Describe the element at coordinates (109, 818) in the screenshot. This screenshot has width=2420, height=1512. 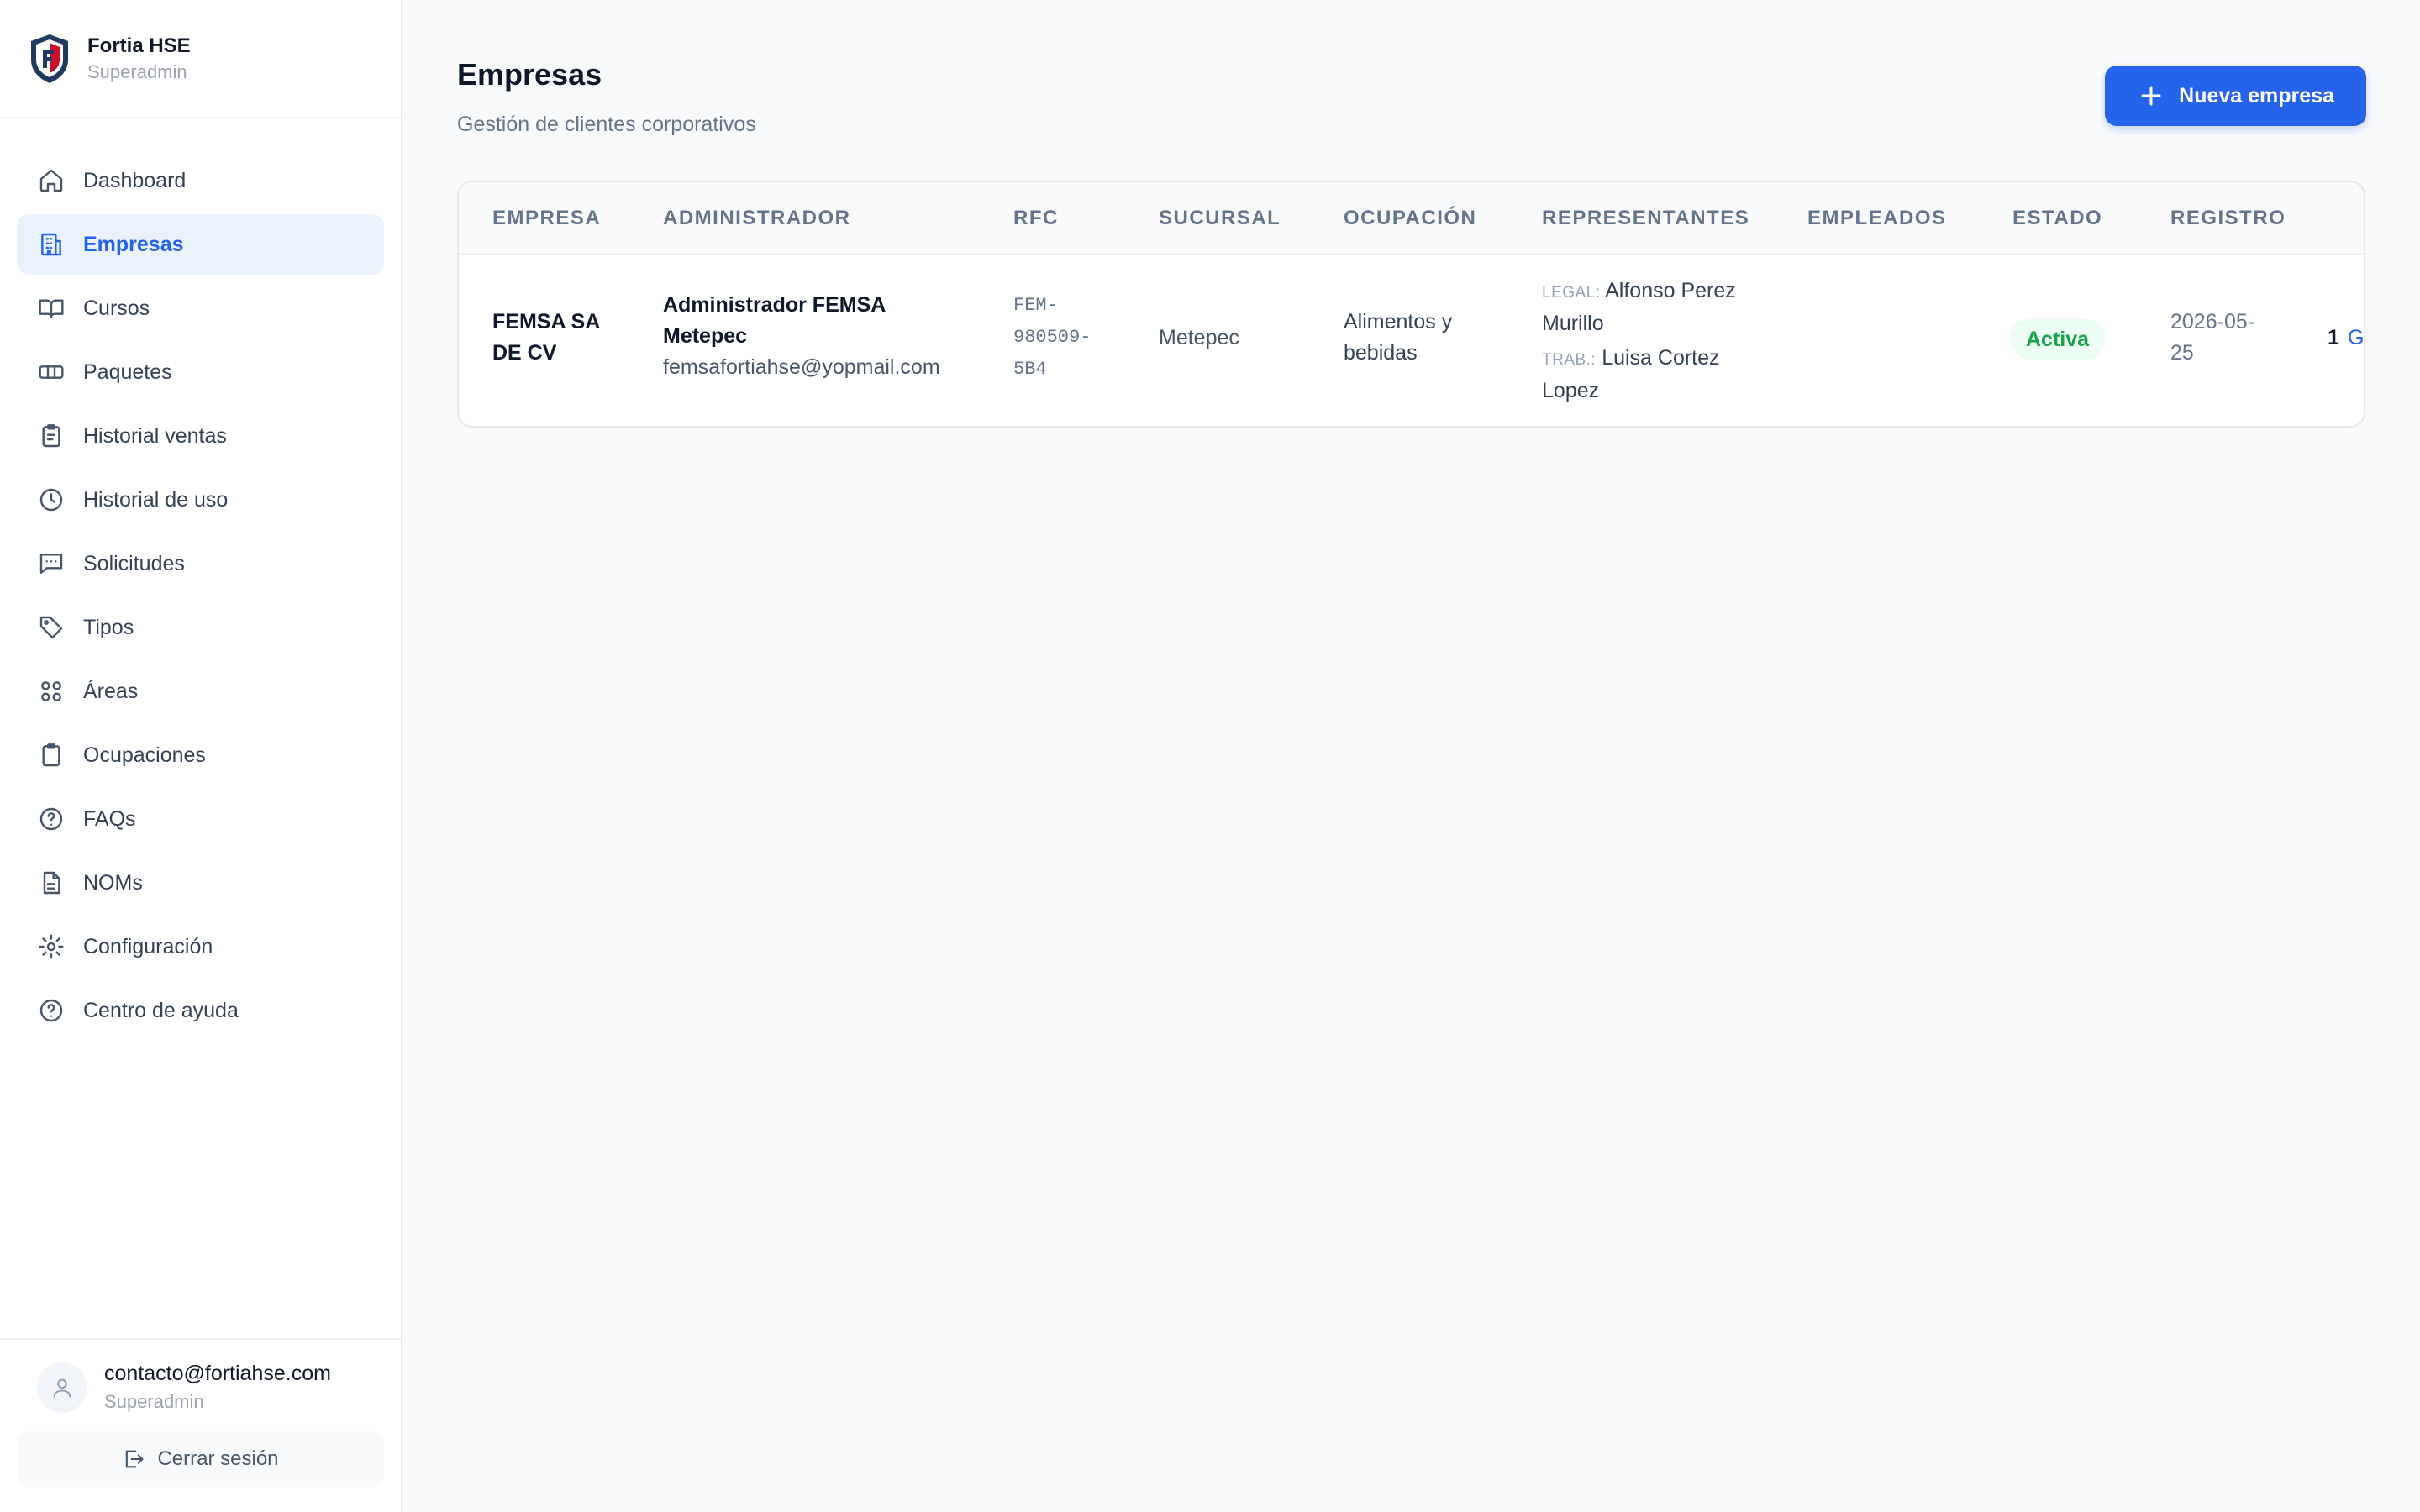
I see `sidebar-item-label: FAQs` at that location.